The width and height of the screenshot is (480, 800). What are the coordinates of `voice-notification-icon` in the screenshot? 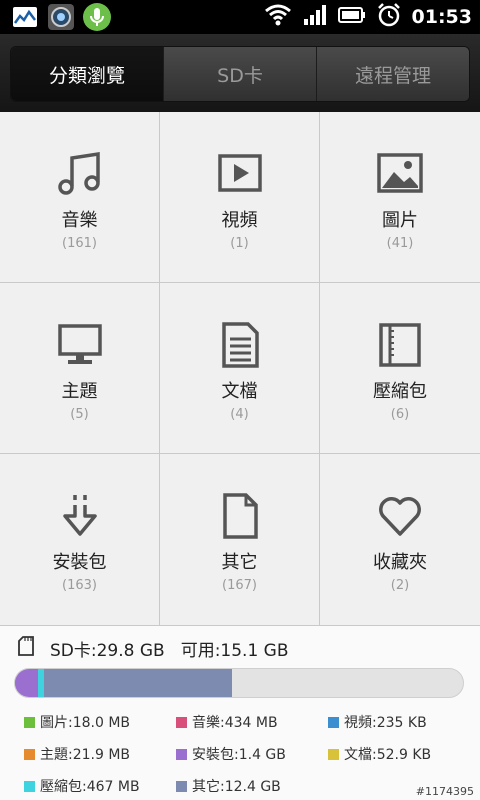 It's located at (97, 17).